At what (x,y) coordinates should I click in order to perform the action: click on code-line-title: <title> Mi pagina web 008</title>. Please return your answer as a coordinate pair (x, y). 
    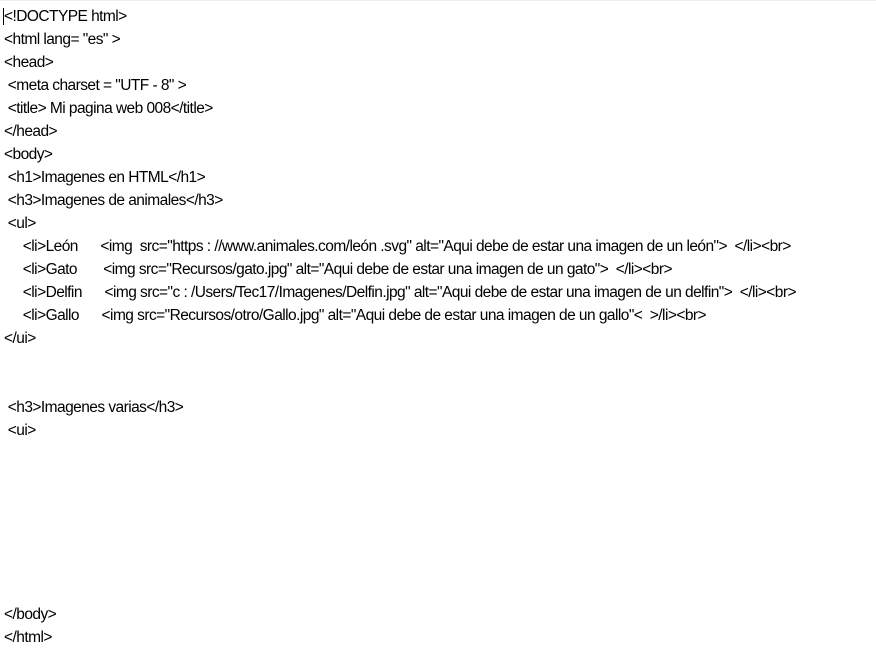
    Looking at the image, I should click on (109, 108).